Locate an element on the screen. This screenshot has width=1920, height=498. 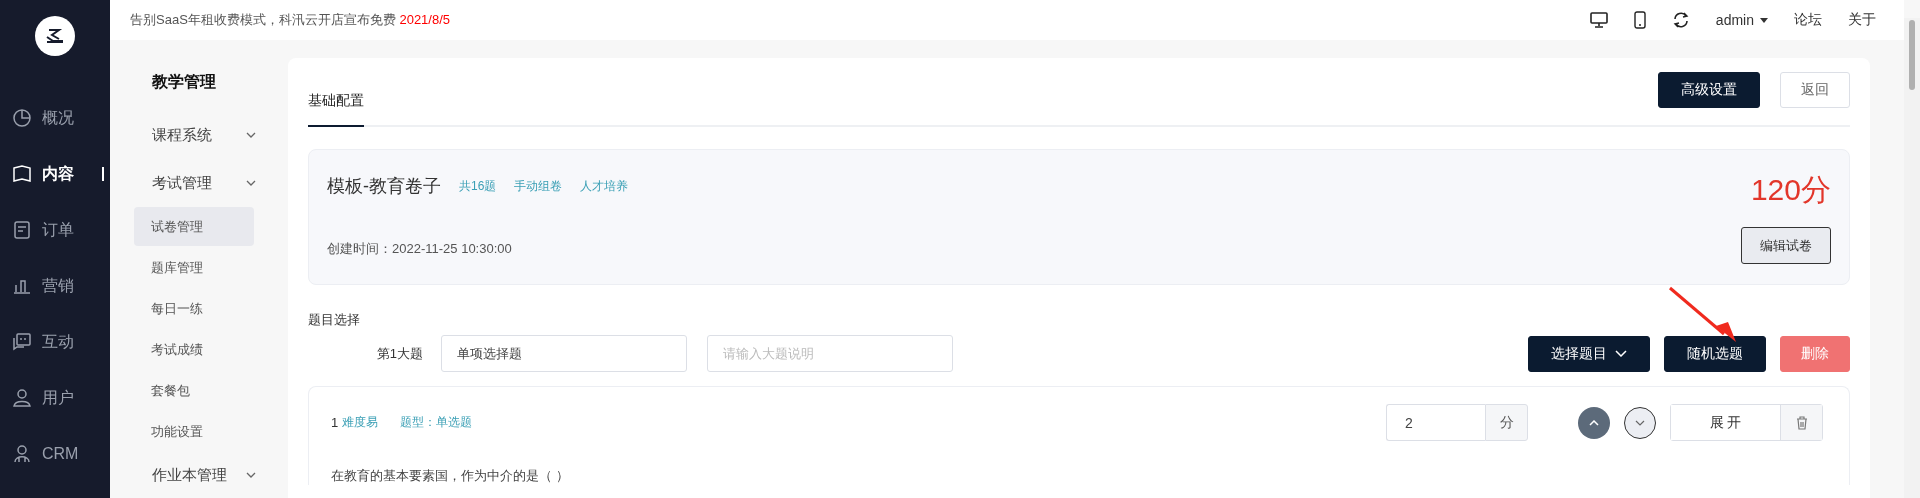
button: 高级设置 is located at coordinates (1709, 90).